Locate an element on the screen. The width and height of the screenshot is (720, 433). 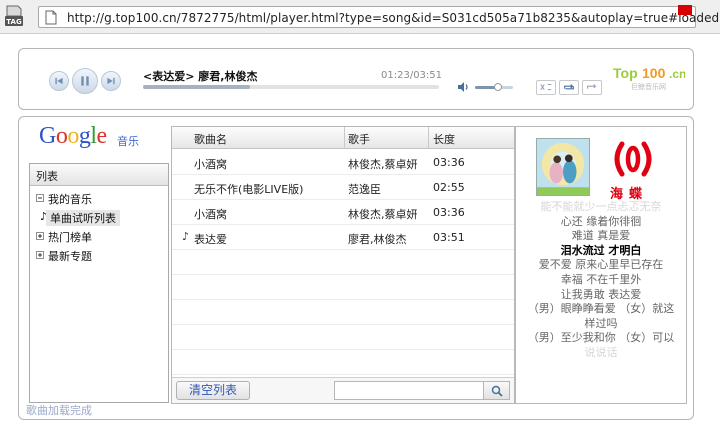
pause-icon is located at coordinates (85, 81).